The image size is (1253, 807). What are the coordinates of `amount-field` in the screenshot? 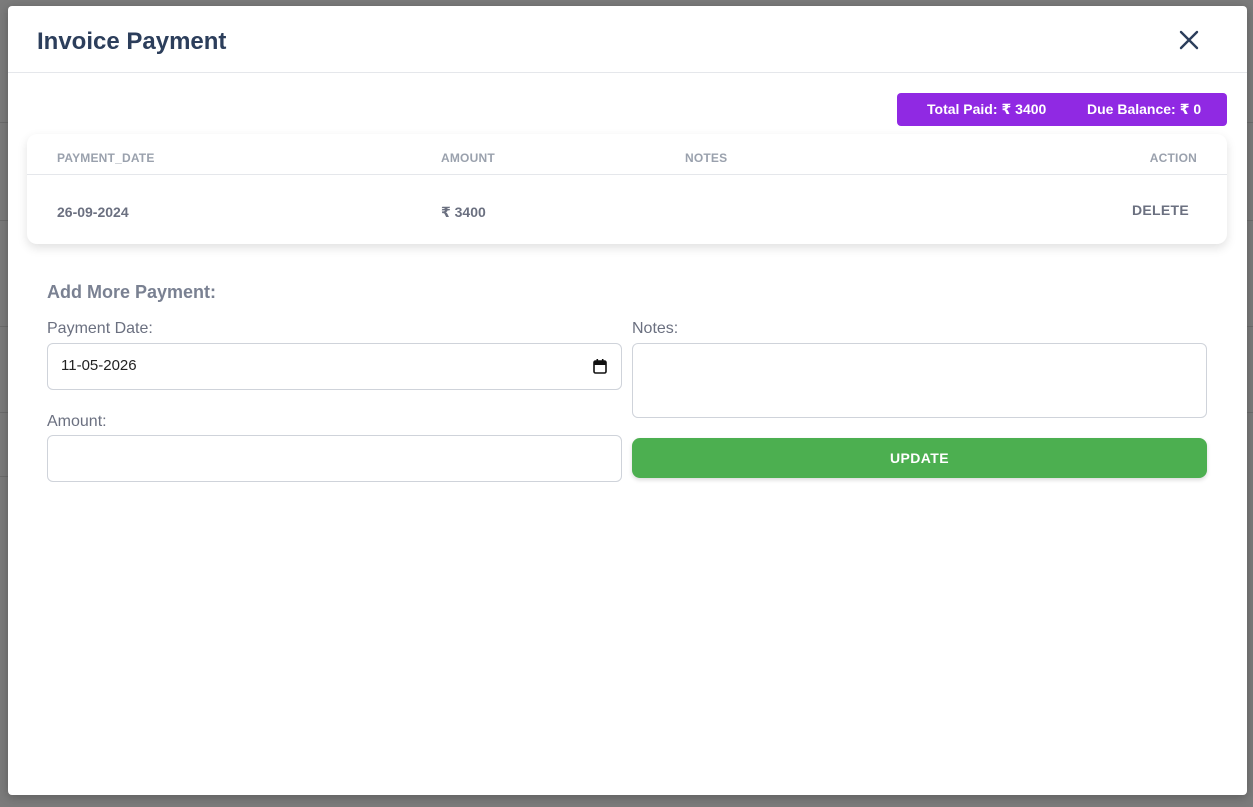 It's located at (334, 458).